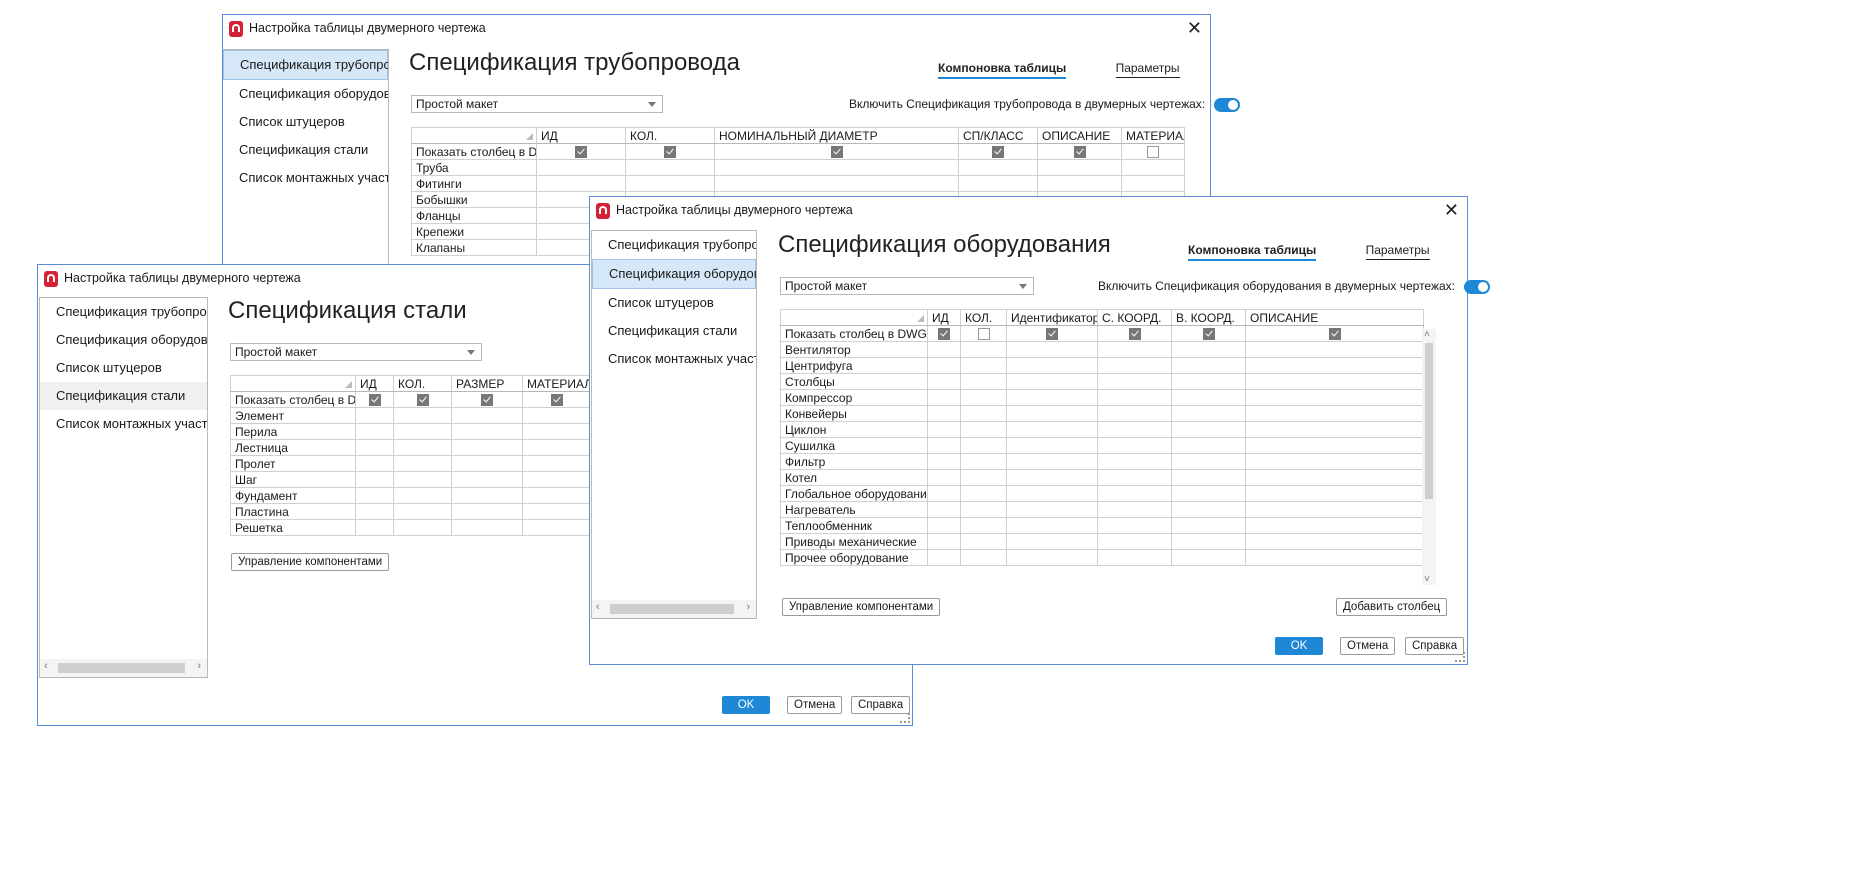 Image resolution: width=1860 pixels, height=884 pixels. What do you see at coordinates (410, 527) in the screenshot?
I see `table-row: Решетка` at bounding box center [410, 527].